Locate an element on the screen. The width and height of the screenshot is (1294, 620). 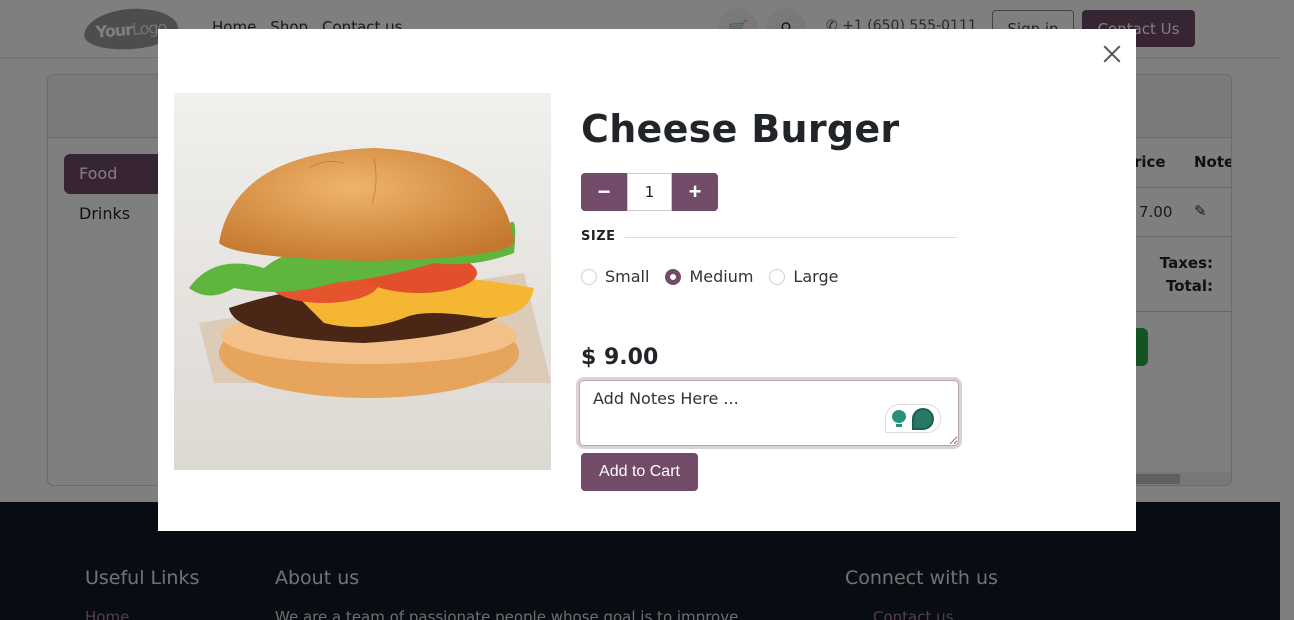
size-option-small: Small is located at coordinates (615, 276).